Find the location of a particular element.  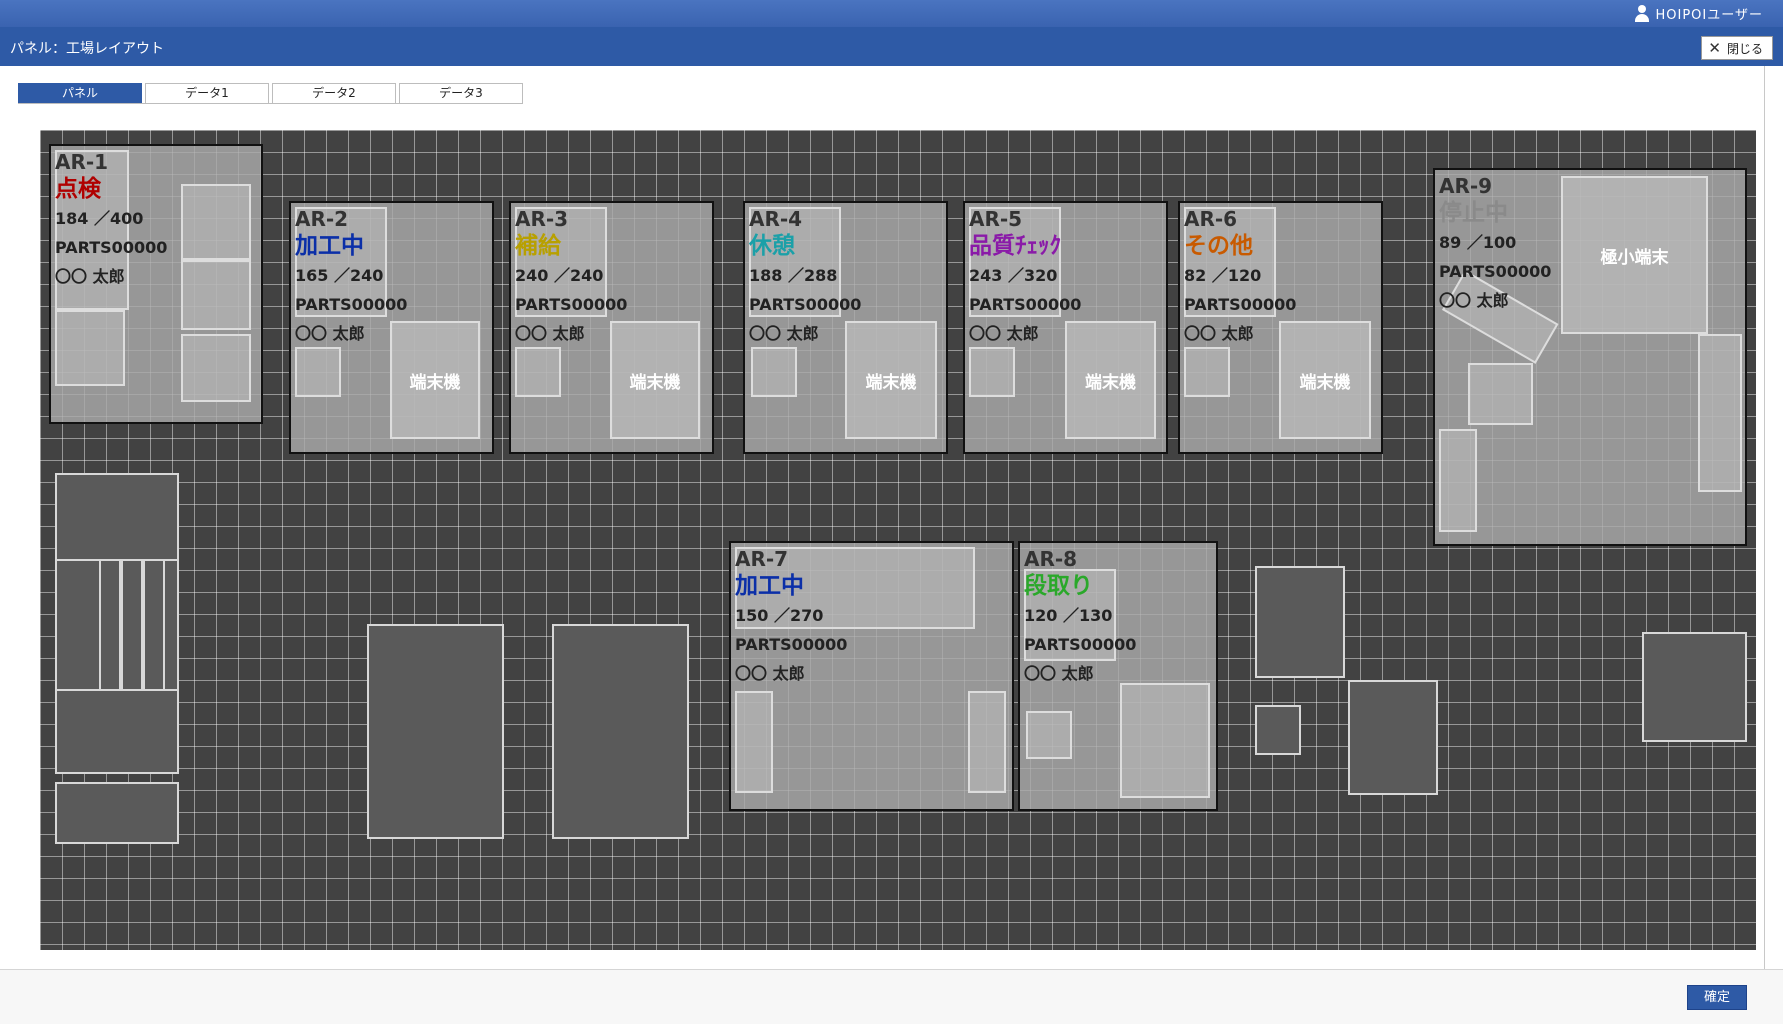

area-status: 補給 is located at coordinates (538, 246).